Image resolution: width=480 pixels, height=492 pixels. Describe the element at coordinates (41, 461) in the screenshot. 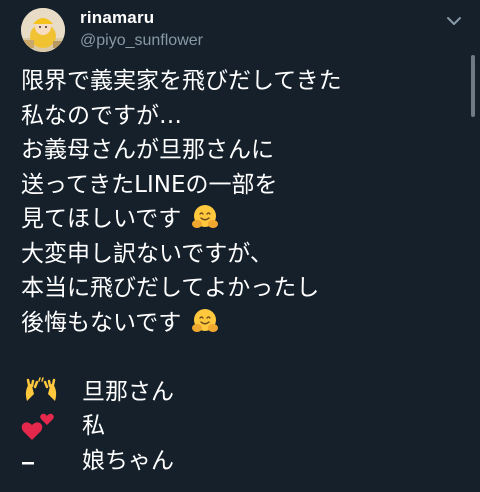

I see `dash-mark-icon` at that location.